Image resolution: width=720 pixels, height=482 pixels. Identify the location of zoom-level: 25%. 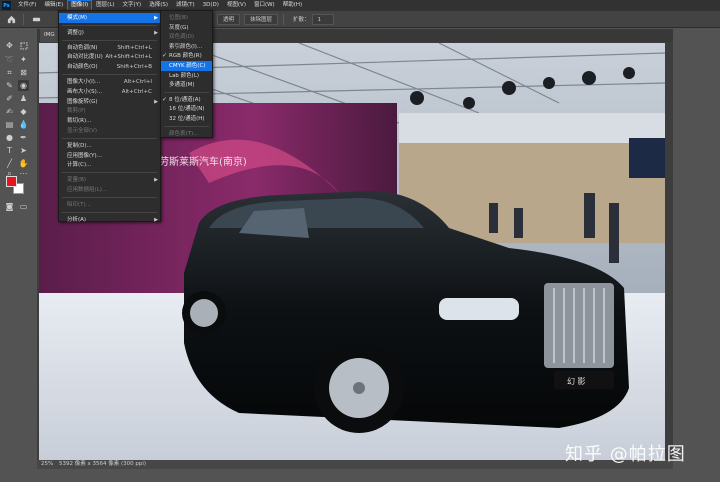
(47, 464).